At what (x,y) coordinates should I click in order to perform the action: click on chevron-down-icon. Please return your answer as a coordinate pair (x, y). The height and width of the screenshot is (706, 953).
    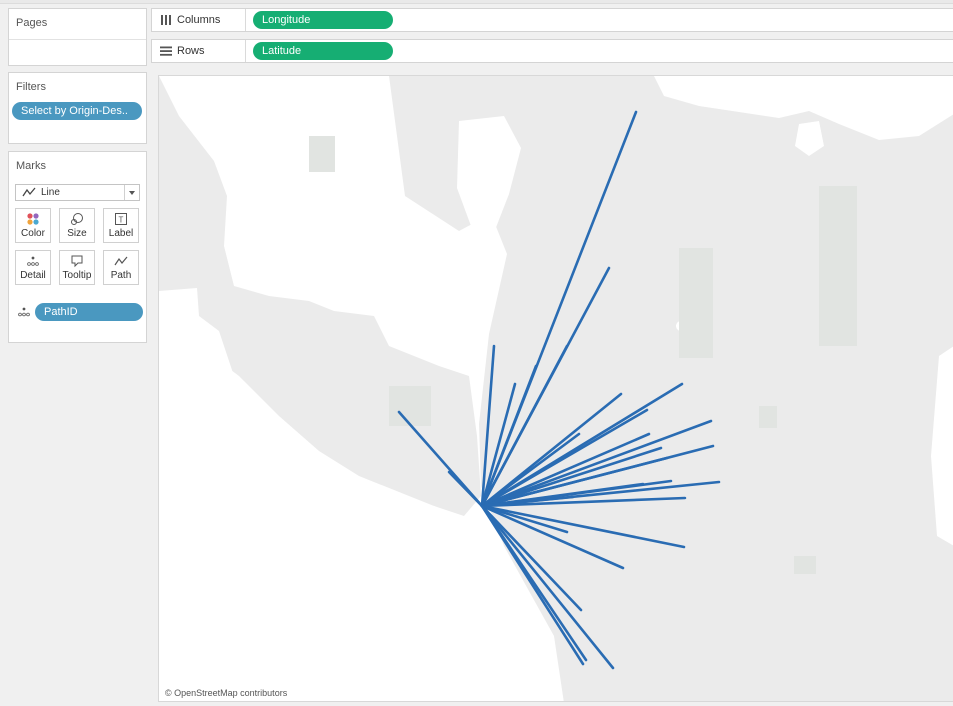
    Looking at the image, I should click on (131, 192).